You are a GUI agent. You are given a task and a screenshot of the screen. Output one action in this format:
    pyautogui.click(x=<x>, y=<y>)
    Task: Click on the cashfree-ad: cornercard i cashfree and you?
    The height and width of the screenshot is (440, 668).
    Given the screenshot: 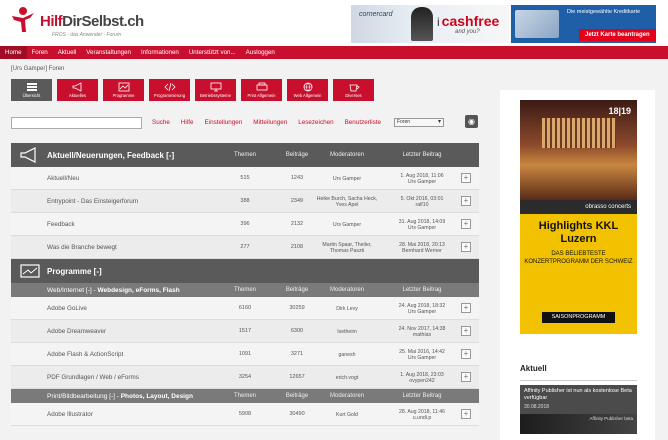 What is the action you would take?
    pyautogui.click(x=431, y=24)
    